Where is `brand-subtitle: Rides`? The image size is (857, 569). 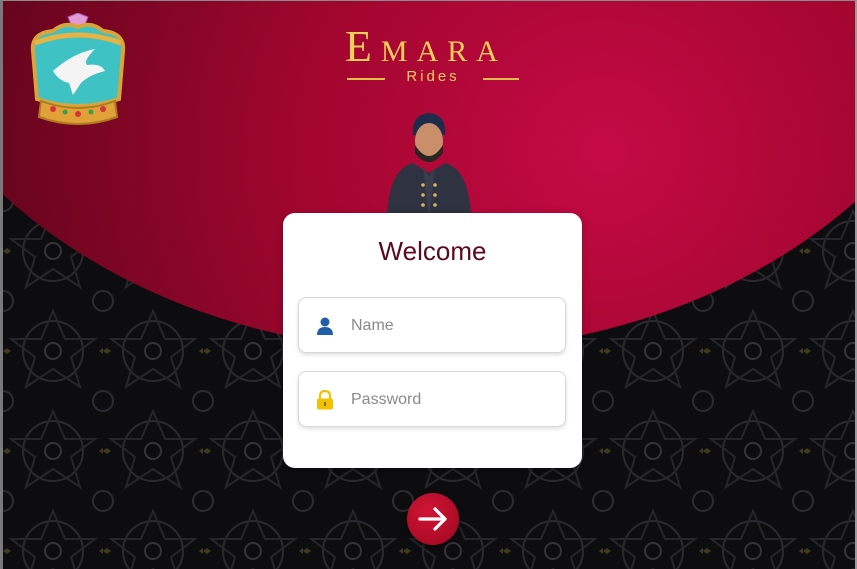 brand-subtitle: Rides is located at coordinates (433, 76).